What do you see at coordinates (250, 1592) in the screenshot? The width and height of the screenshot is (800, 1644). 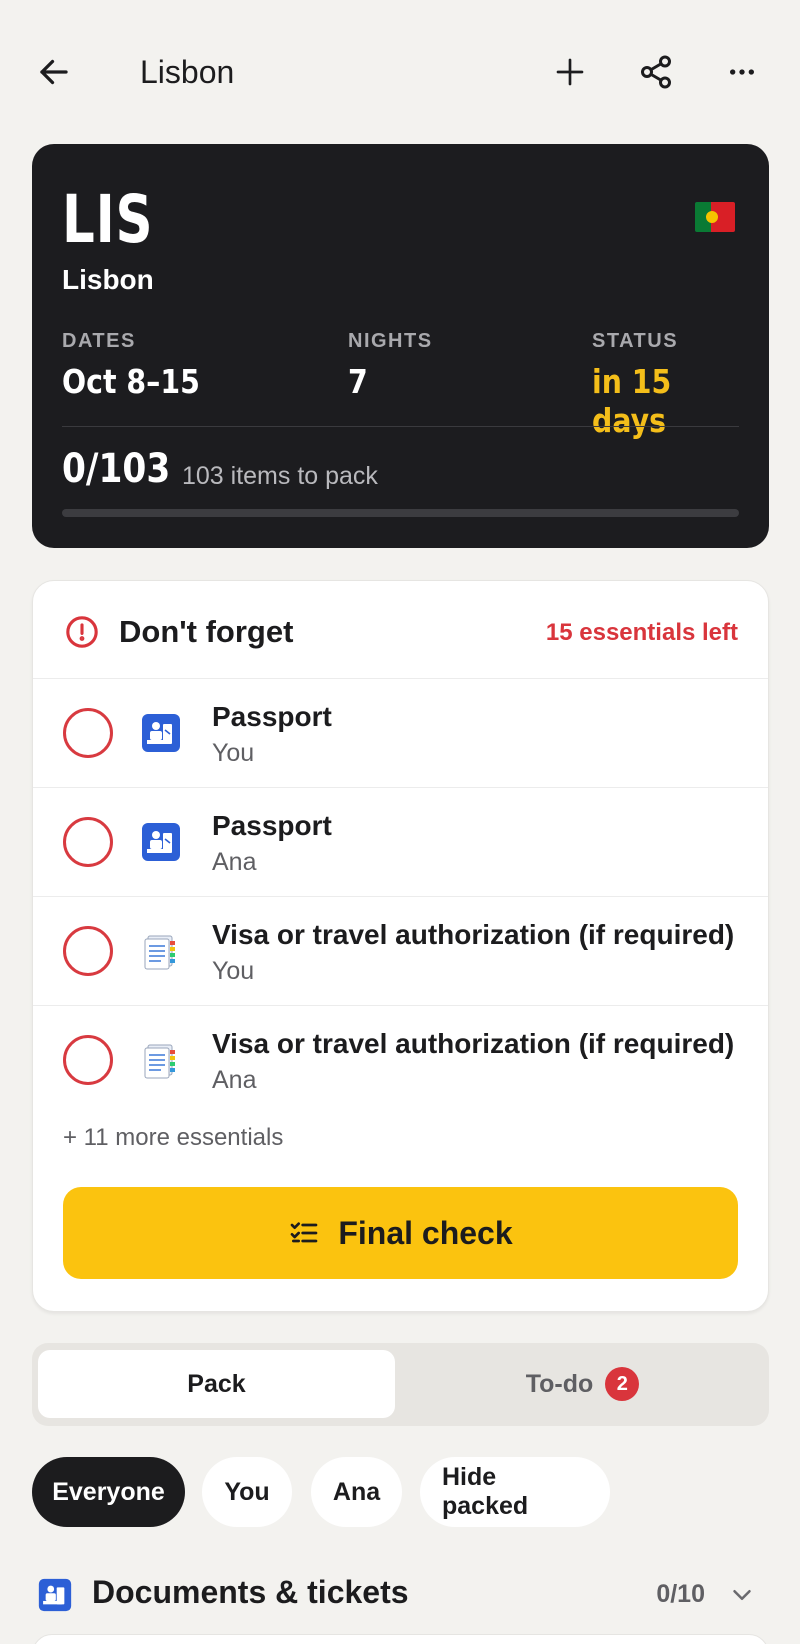 I see `section-title: Documents & tickets` at bounding box center [250, 1592].